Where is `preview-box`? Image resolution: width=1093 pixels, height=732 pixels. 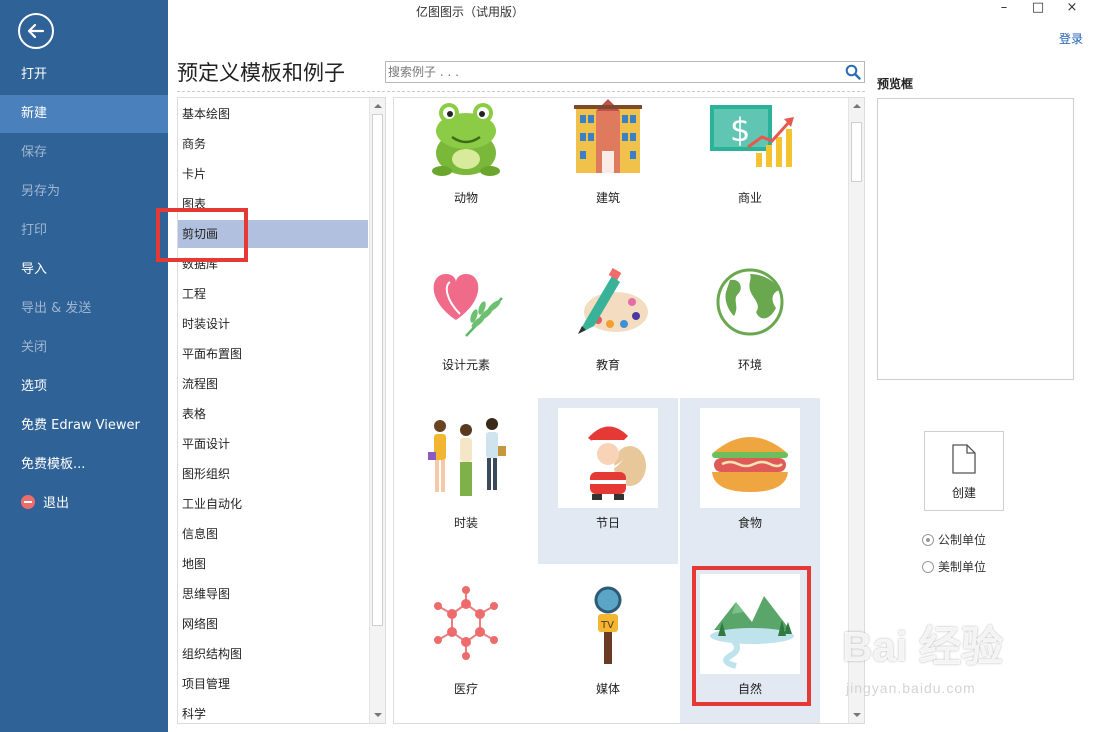 preview-box is located at coordinates (975, 239).